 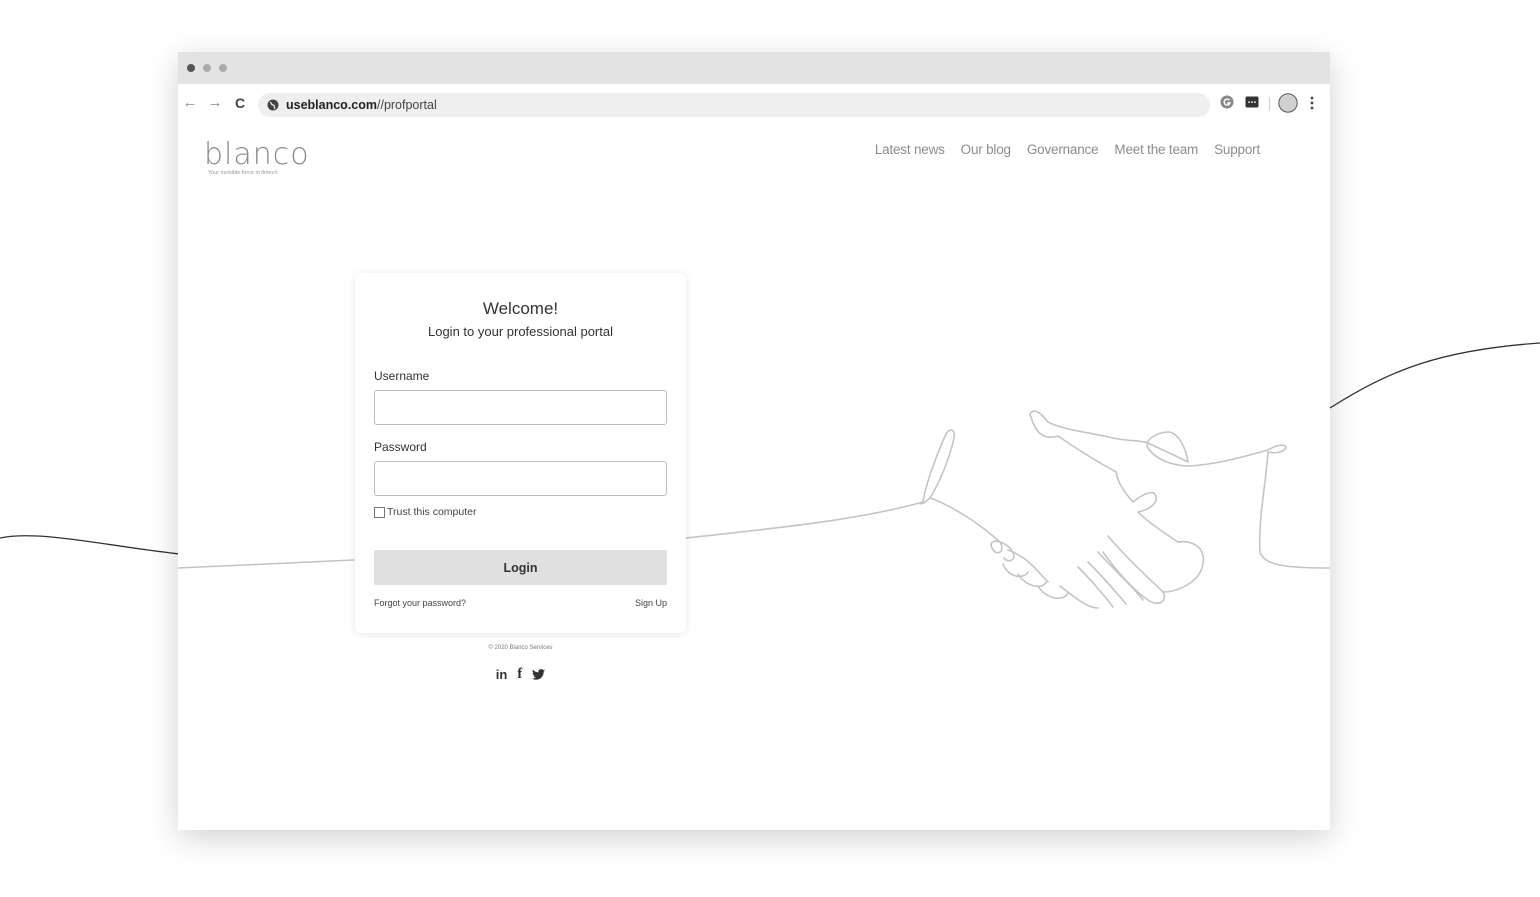 I want to click on login-subtitle: Login to your professional portal, so click(x=520, y=331).